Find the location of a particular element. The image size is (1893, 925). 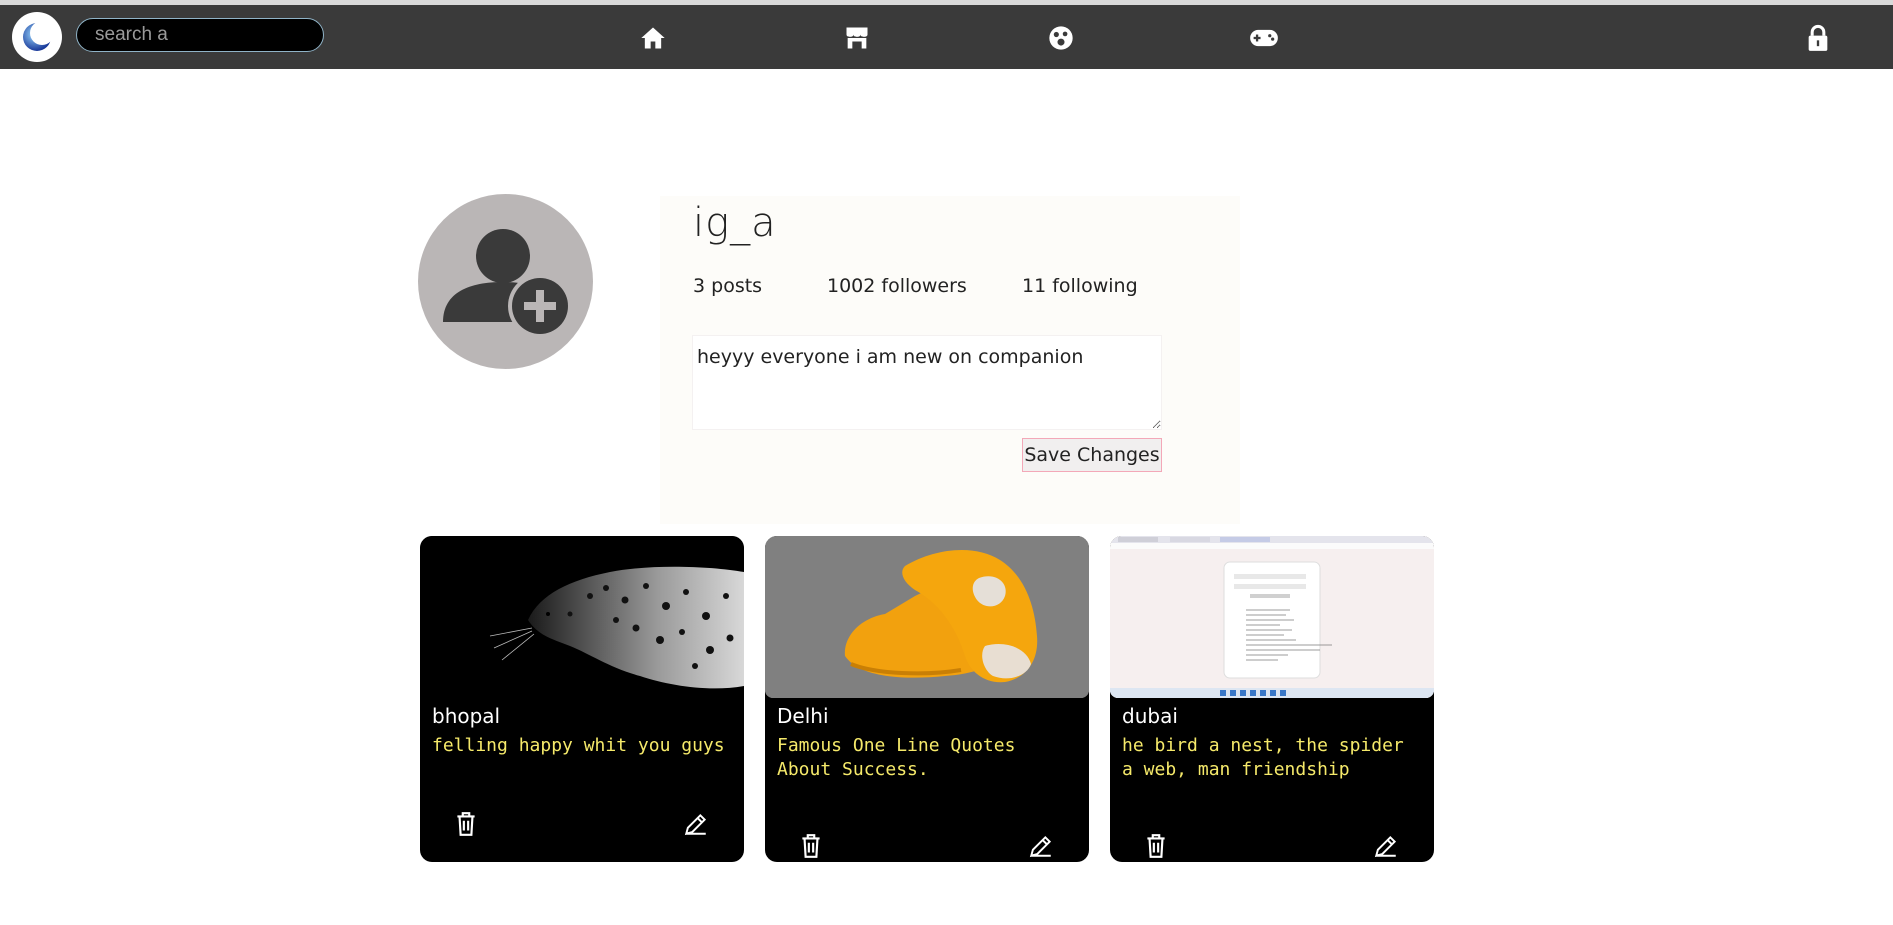

post-card: bhopal felling happy whit you guys is located at coordinates (582, 699).